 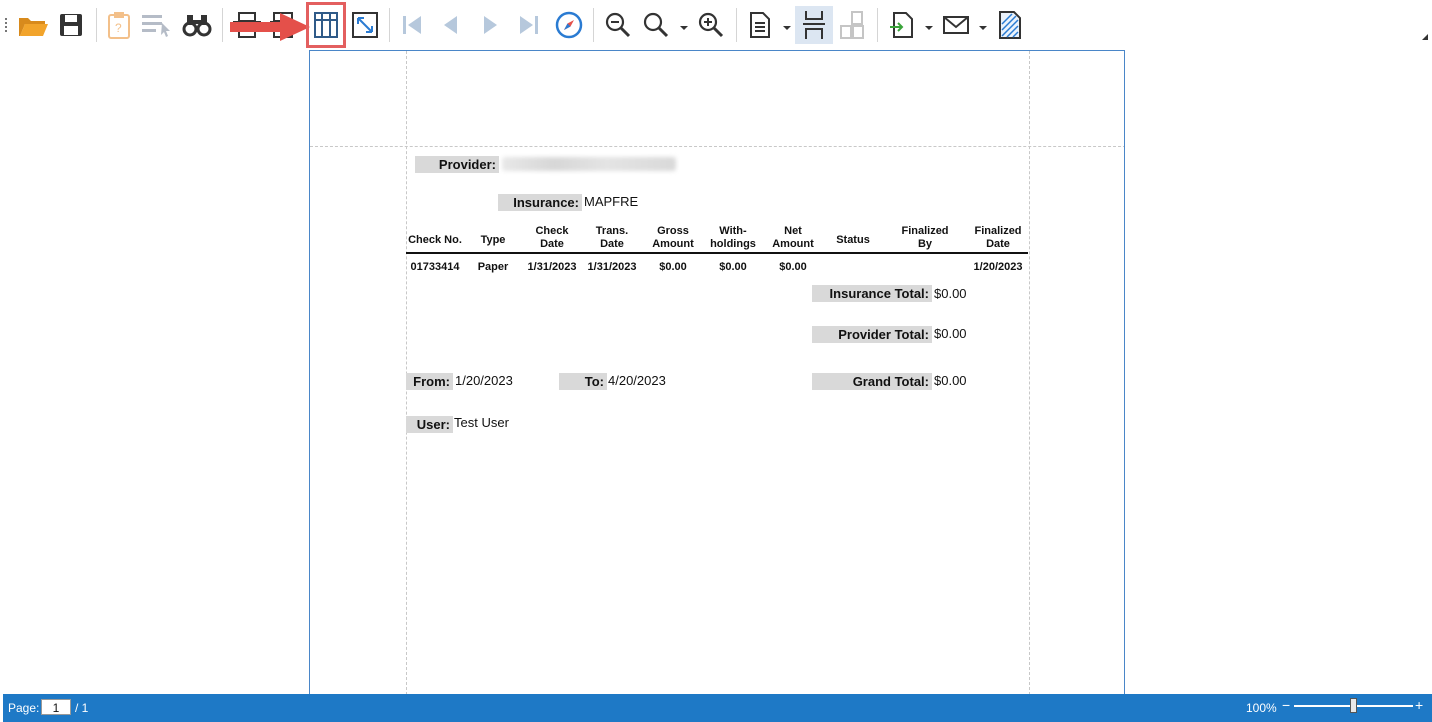 What do you see at coordinates (956, 25) in the screenshot?
I see `email-icon` at bounding box center [956, 25].